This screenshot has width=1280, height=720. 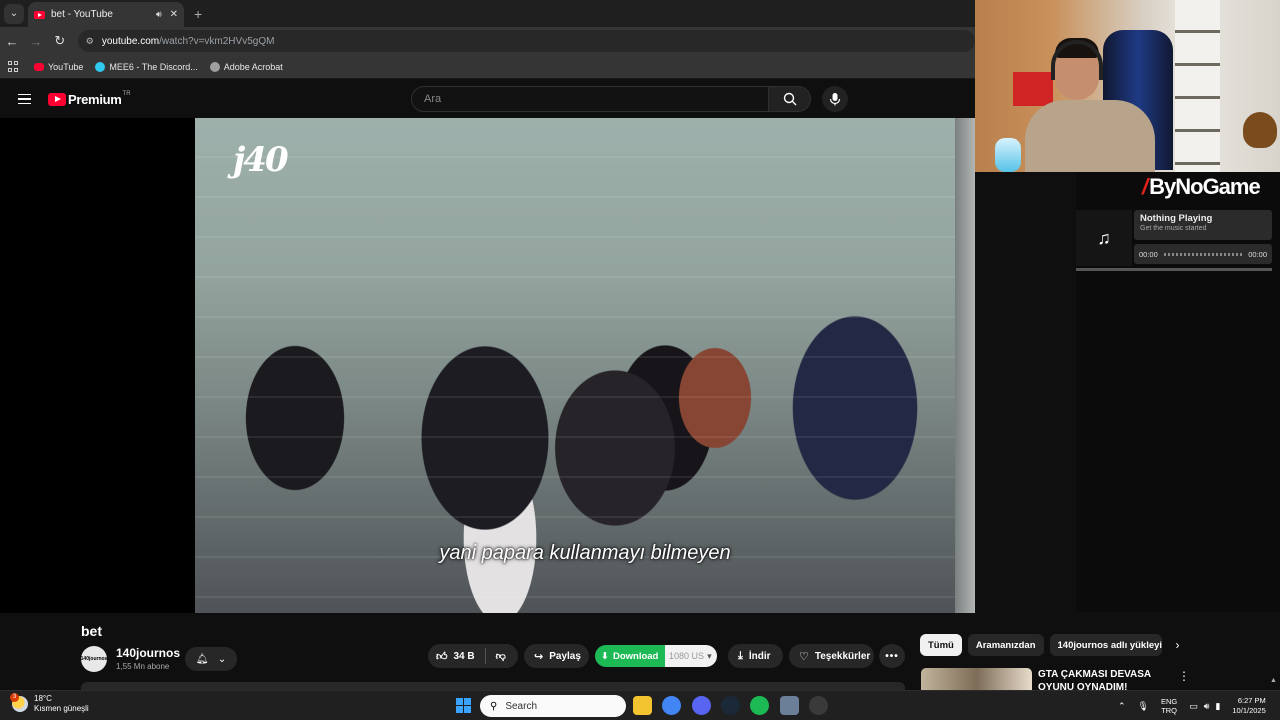 What do you see at coordinates (1090, 136) in the screenshot?
I see `webcam-person-body` at bounding box center [1090, 136].